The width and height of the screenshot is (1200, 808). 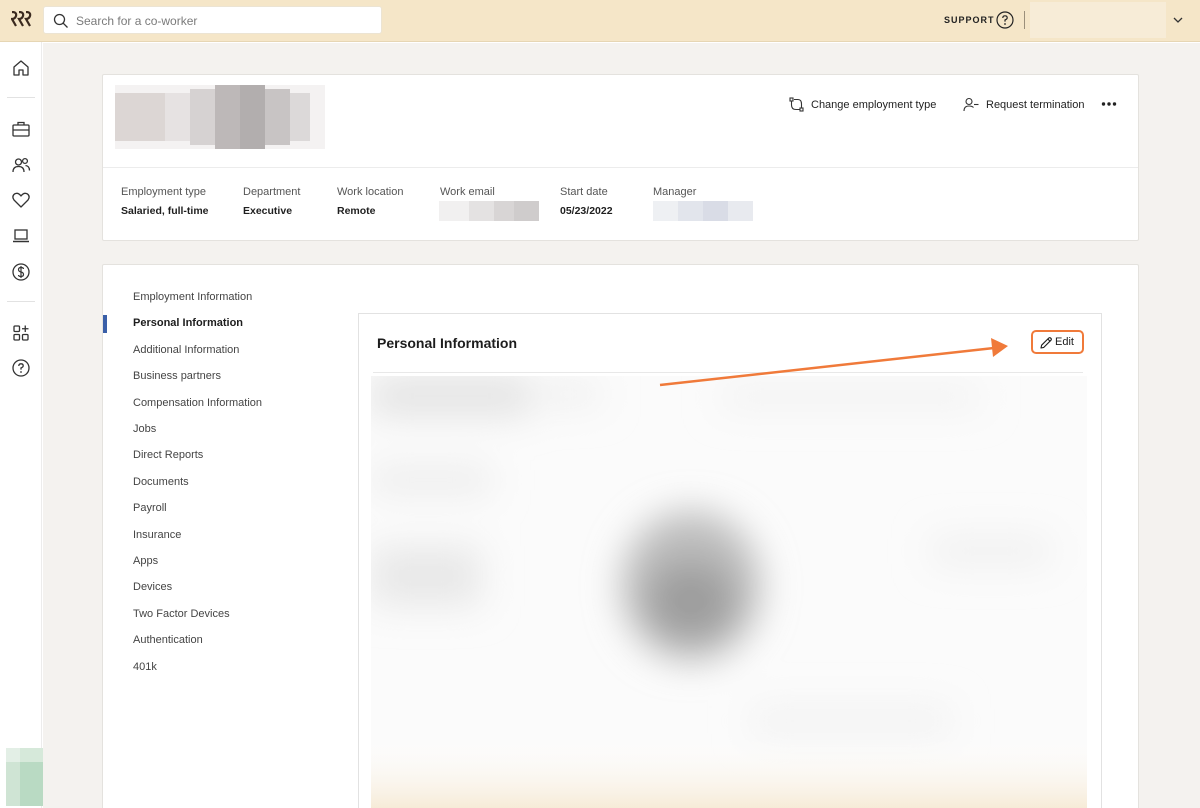 I want to click on employee-name-redacted, so click(x=220, y=117).